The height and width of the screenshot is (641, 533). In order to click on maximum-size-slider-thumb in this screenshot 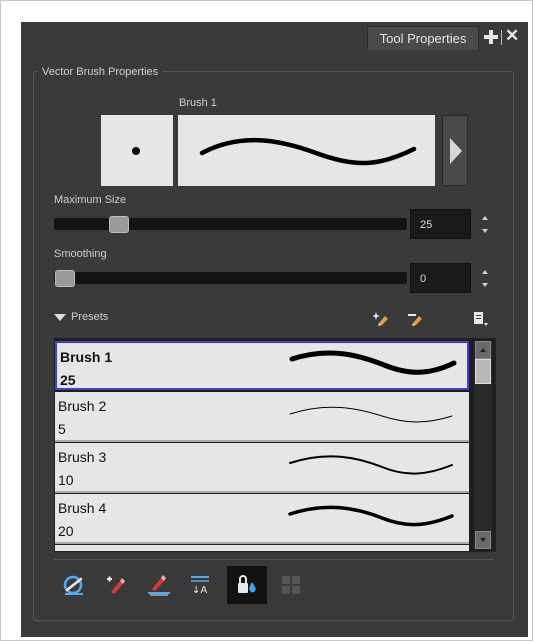, I will do `click(119, 224)`.